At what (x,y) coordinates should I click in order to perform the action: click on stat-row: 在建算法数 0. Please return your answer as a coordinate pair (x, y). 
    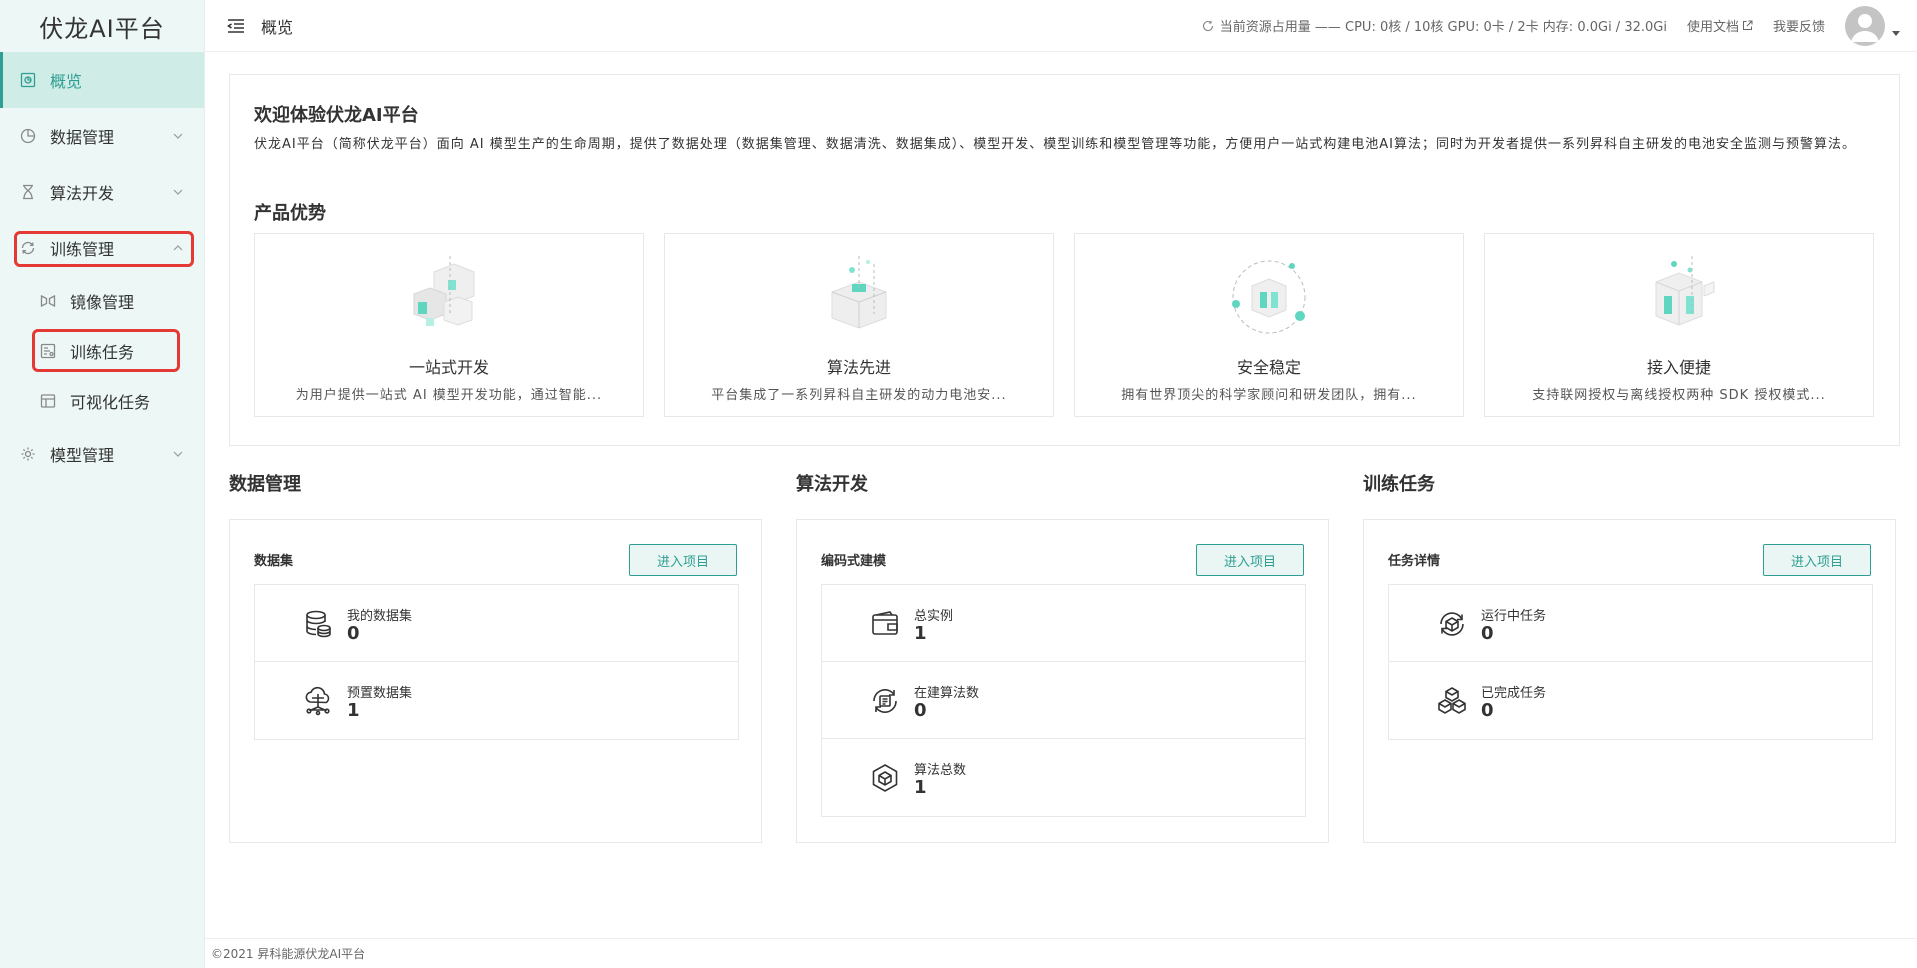
    Looking at the image, I should click on (1063, 700).